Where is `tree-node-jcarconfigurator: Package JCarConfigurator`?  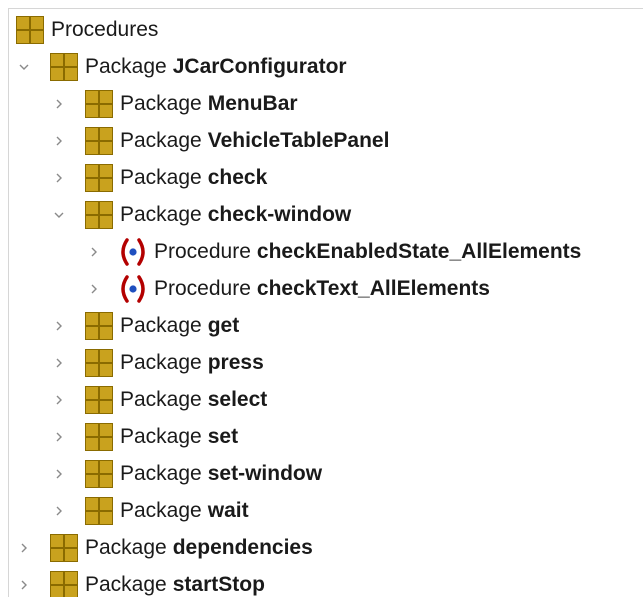 tree-node-jcarconfigurator: Package JCarConfigurator is located at coordinates (321, 66).